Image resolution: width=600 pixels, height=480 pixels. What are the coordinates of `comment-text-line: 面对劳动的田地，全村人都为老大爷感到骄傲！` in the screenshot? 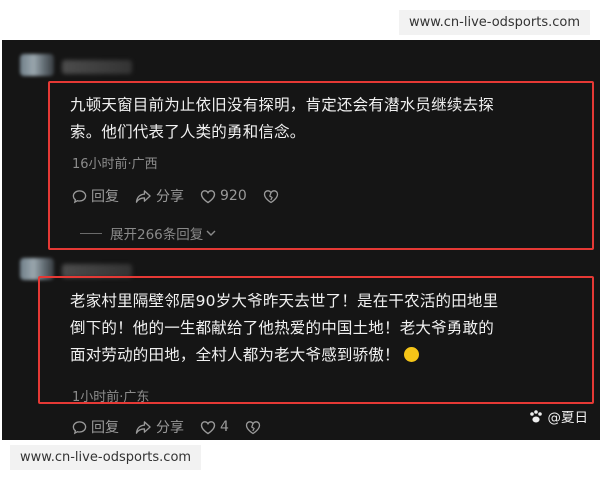 It's located at (284, 355).